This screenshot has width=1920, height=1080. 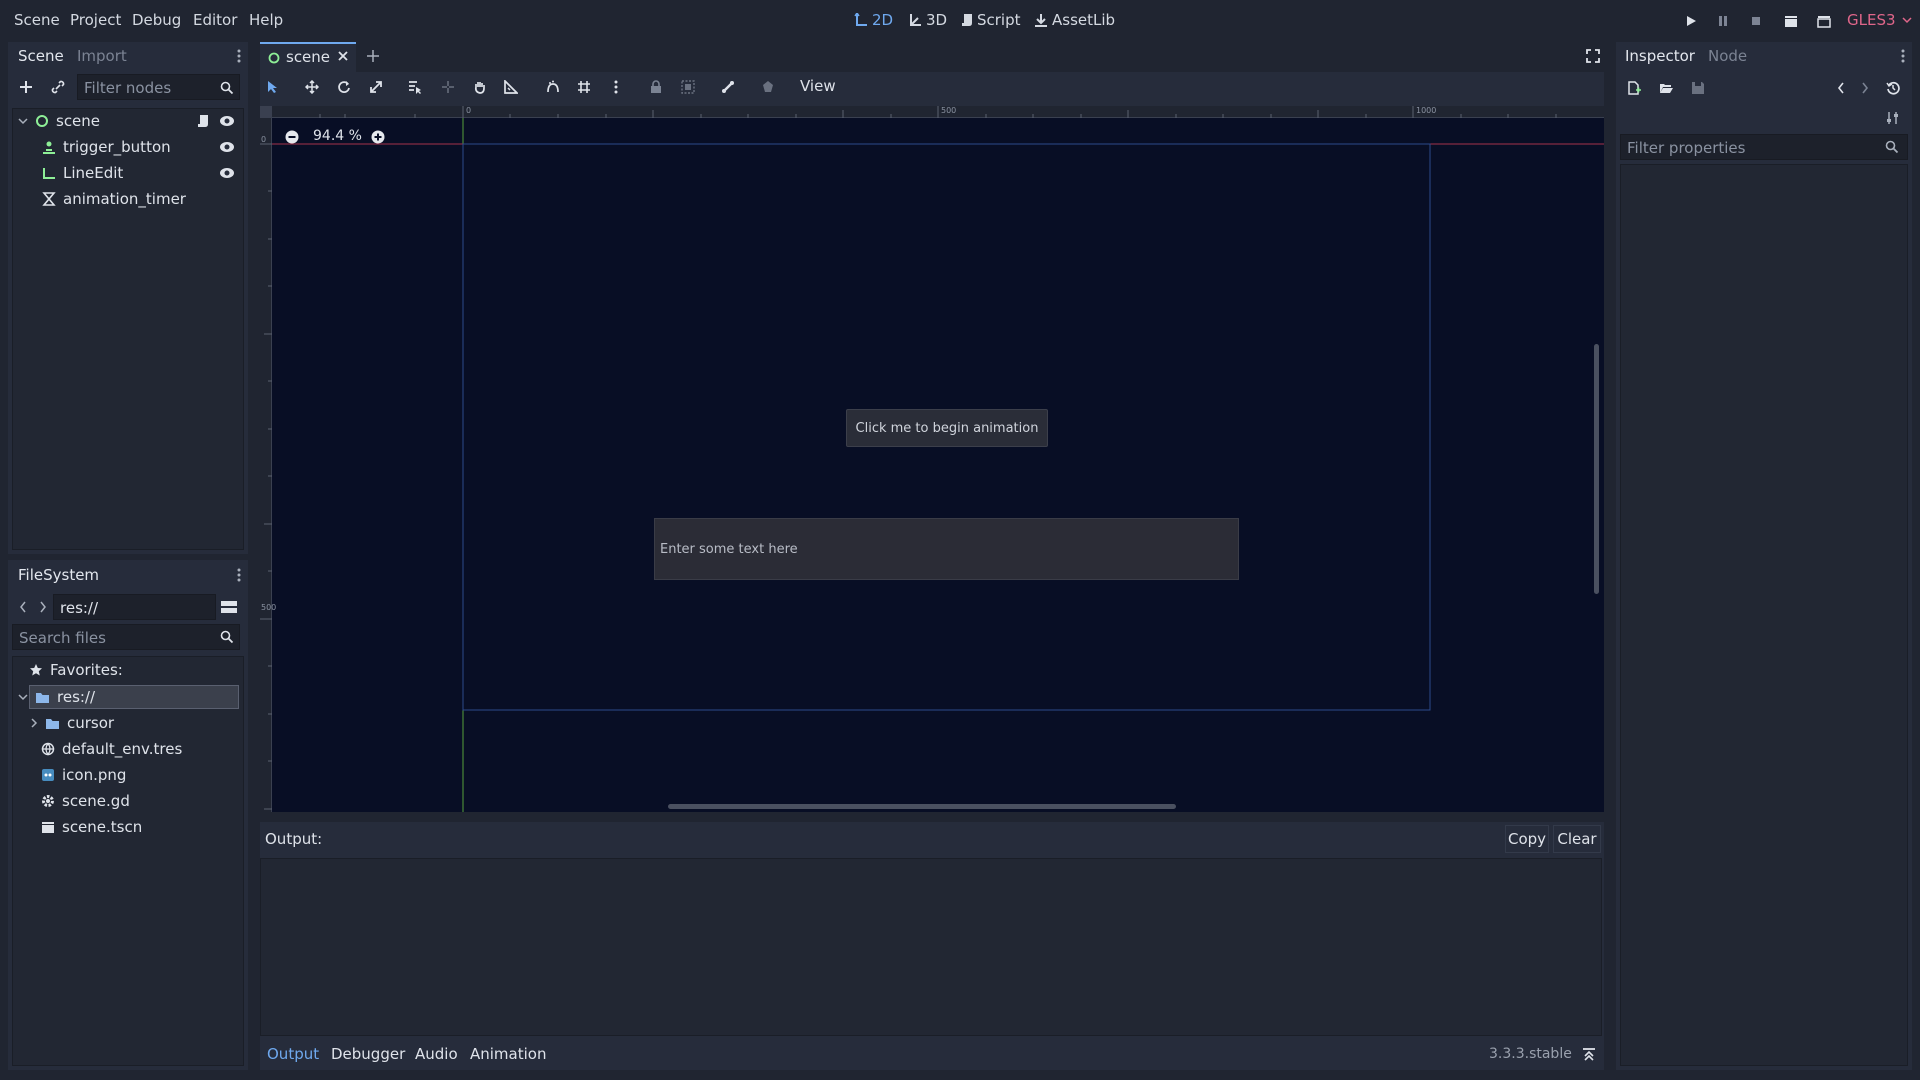 I want to click on lineedit-preview: Enter some text here, so click(x=946, y=549).